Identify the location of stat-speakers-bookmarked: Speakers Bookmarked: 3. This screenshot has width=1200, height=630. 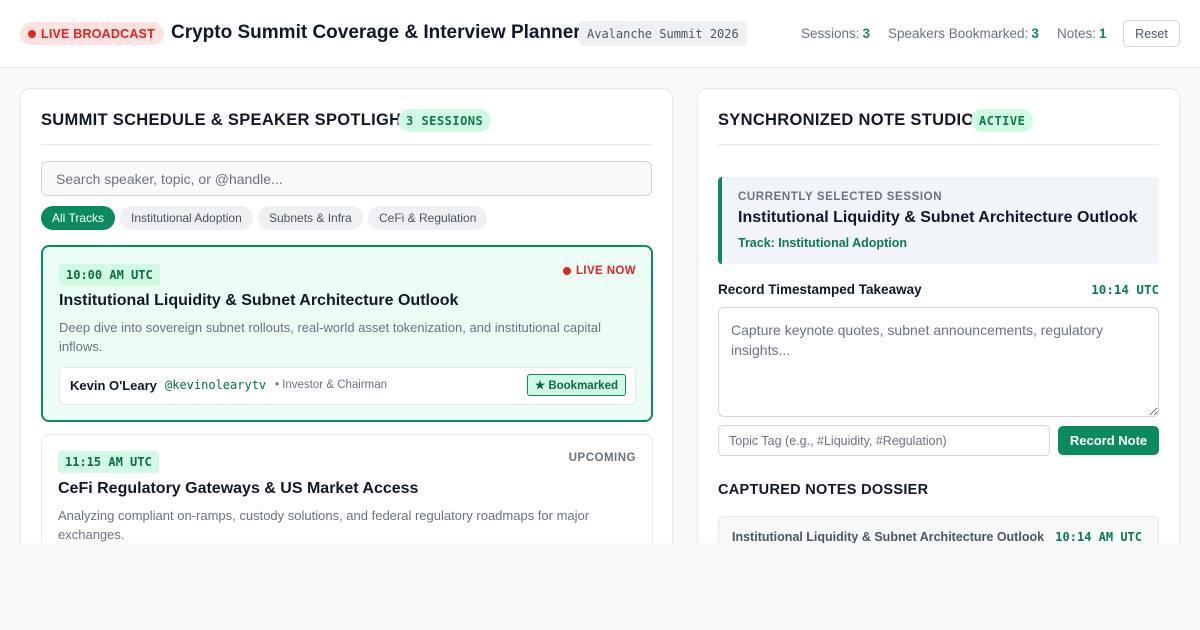
(963, 33).